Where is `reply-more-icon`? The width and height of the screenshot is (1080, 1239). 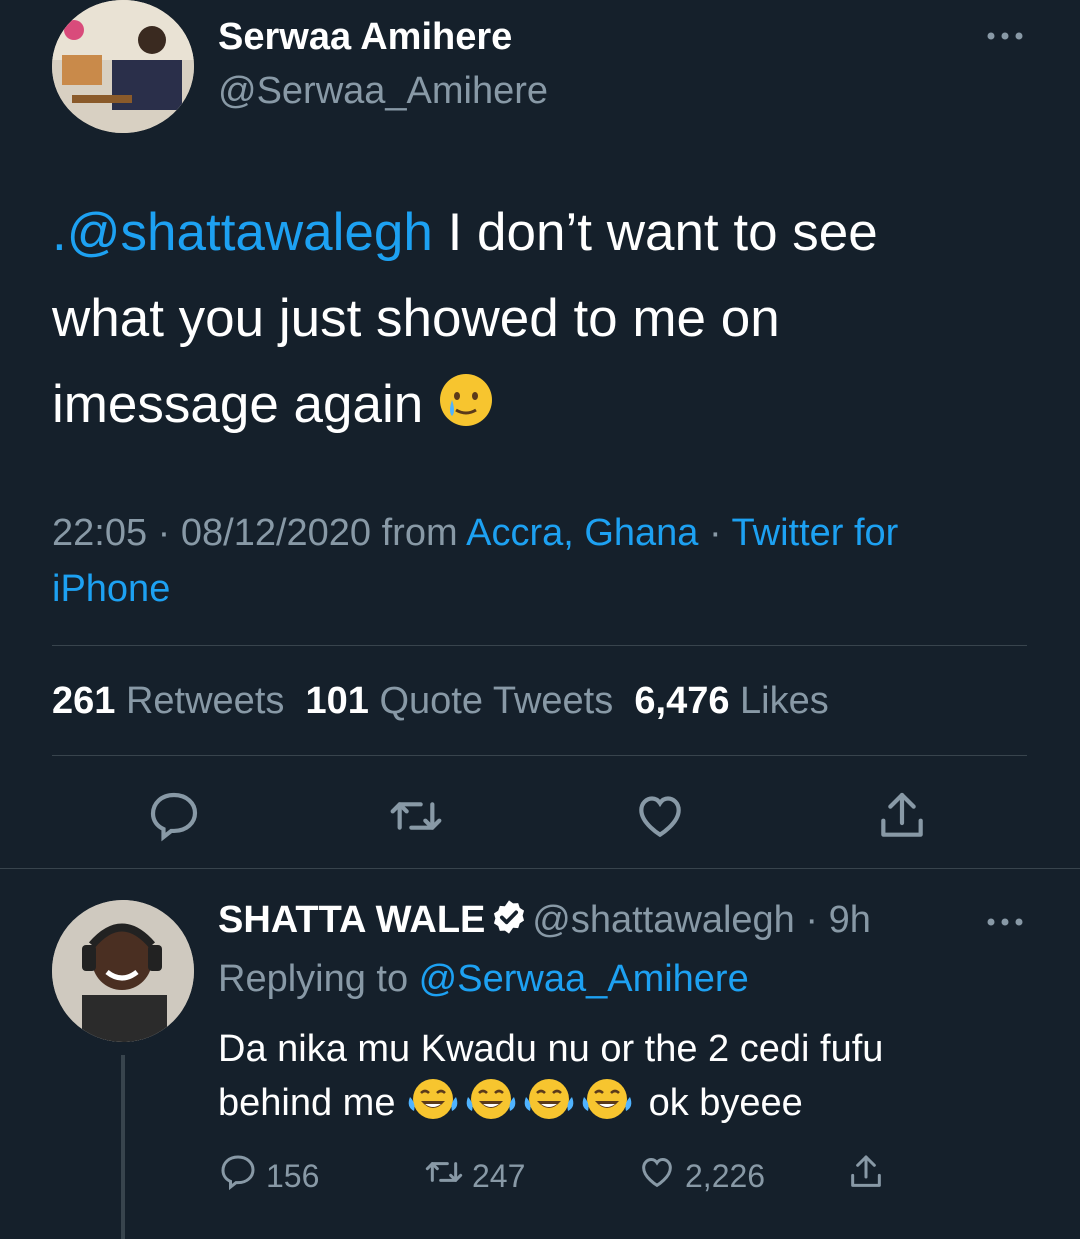
reply-more-icon is located at coordinates (1005, 923).